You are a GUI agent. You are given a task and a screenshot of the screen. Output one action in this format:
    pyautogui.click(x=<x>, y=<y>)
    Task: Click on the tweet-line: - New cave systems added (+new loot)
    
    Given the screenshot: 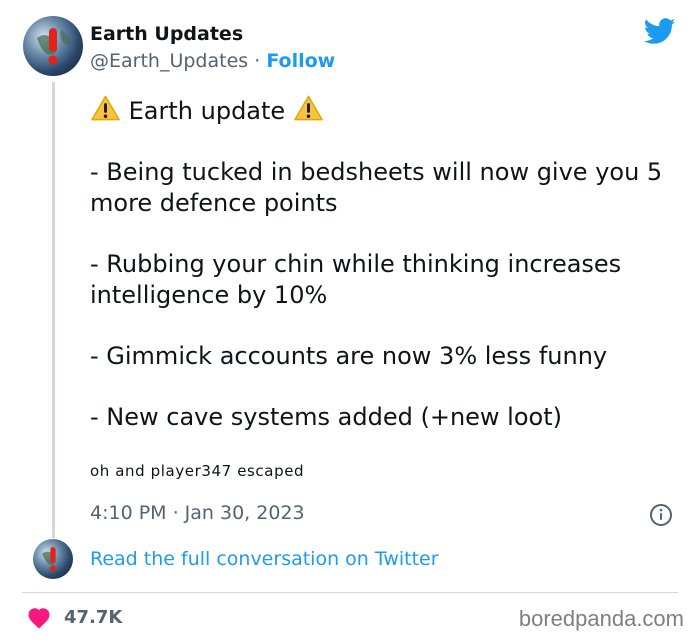 What is the action you would take?
    pyautogui.click(x=326, y=417)
    